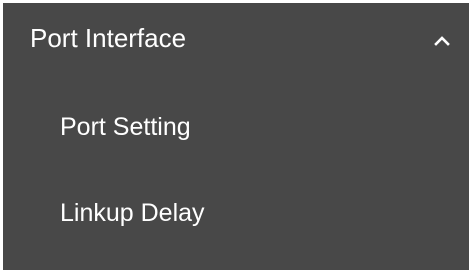 The width and height of the screenshot is (472, 273). What do you see at coordinates (442, 41) in the screenshot?
I see `chevron-up-icon` at bounding box center [442, 41].